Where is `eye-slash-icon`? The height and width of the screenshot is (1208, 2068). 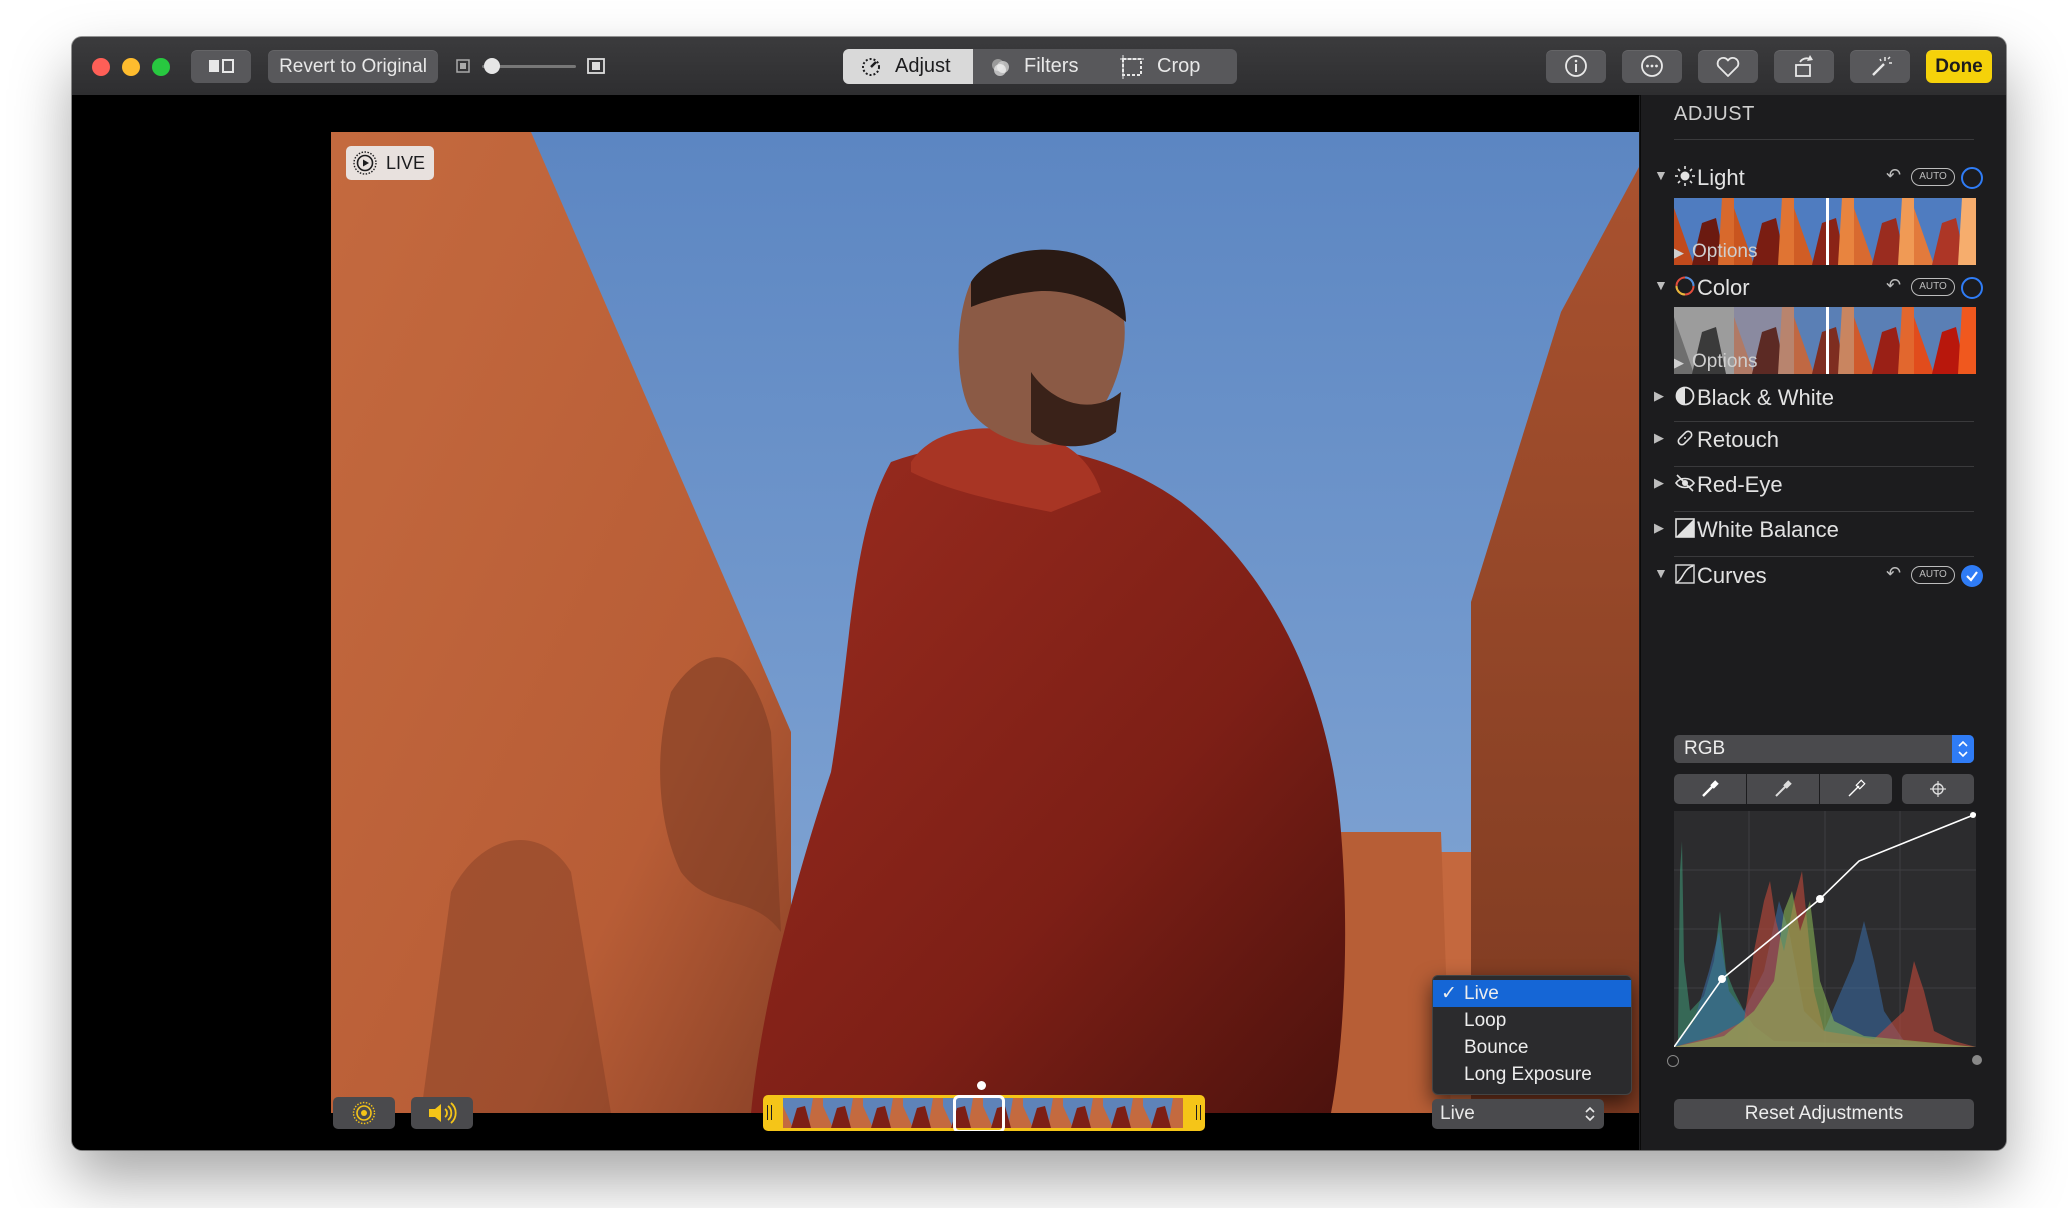
eye-slash-icon is located at coordinates (1685, 483).